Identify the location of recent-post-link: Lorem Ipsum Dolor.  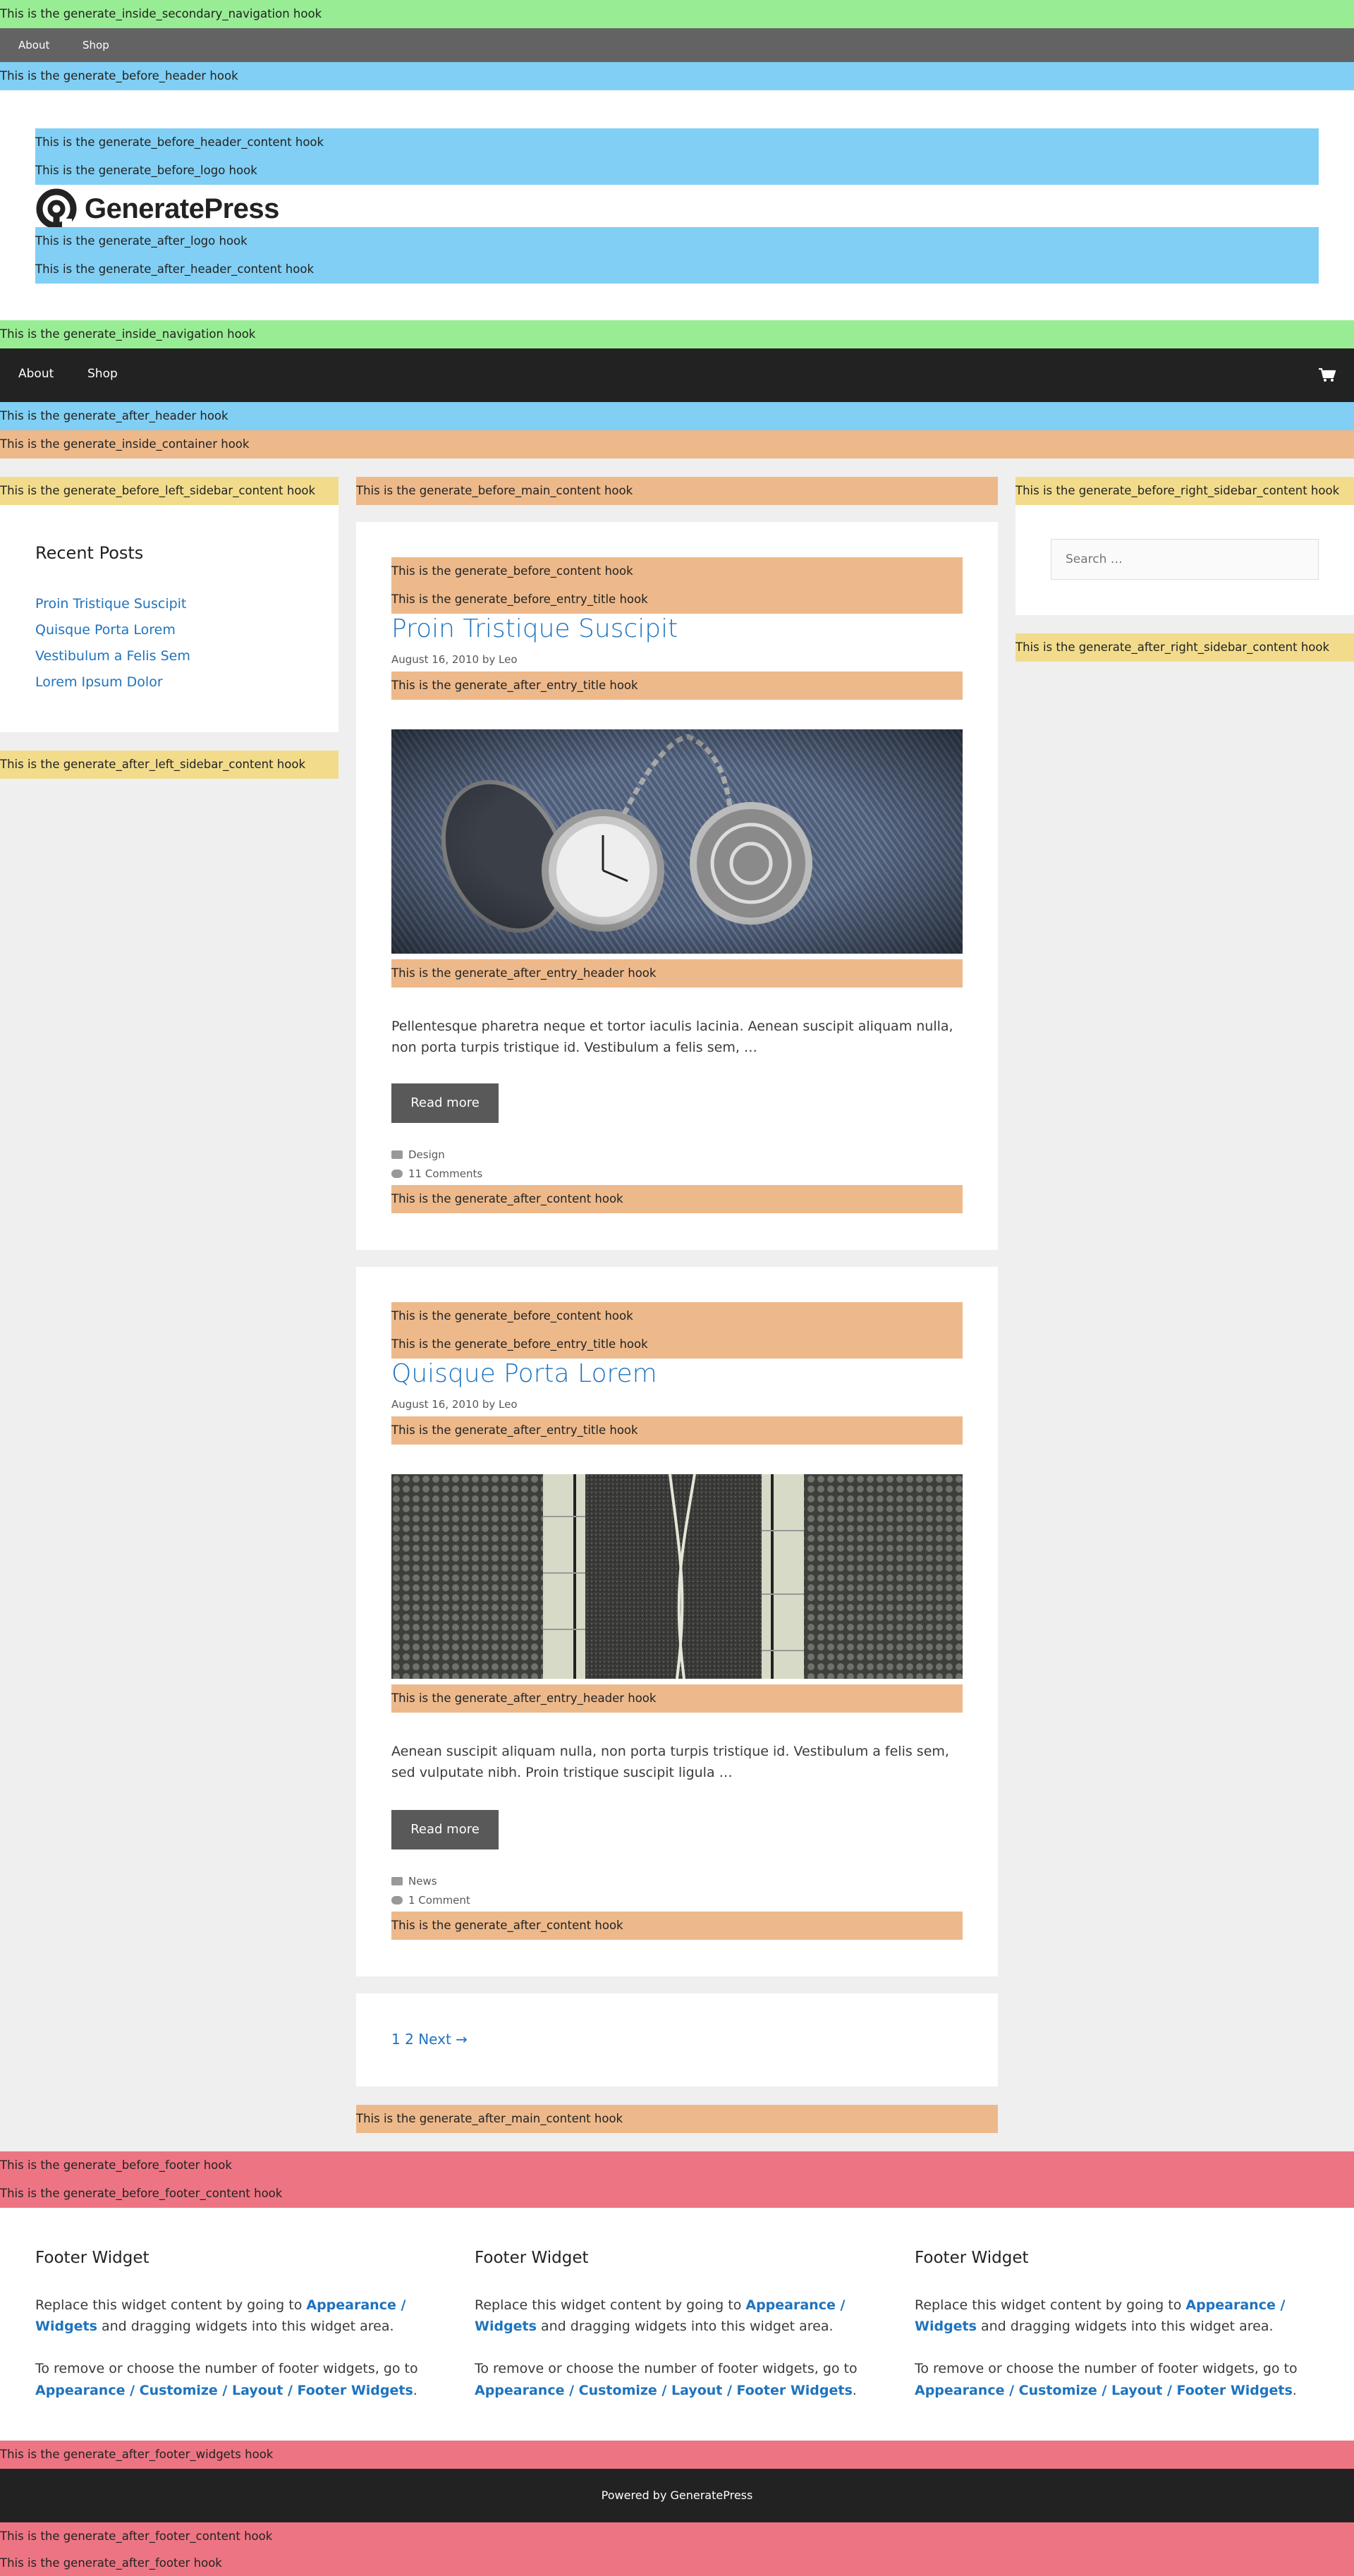
(112, 682).